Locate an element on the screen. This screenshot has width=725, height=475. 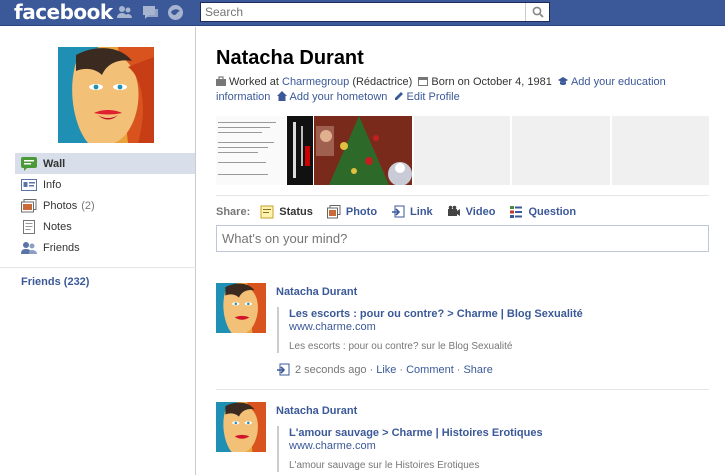
profile-picture is located at coordinates (106, 95).